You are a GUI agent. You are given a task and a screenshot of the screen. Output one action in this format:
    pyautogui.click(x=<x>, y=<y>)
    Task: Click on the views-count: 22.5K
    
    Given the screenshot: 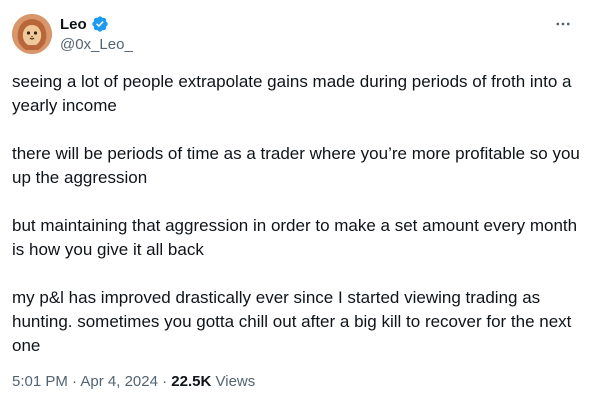 What is the action you would take?
    pyautogui.click(x=191, y=381)
    